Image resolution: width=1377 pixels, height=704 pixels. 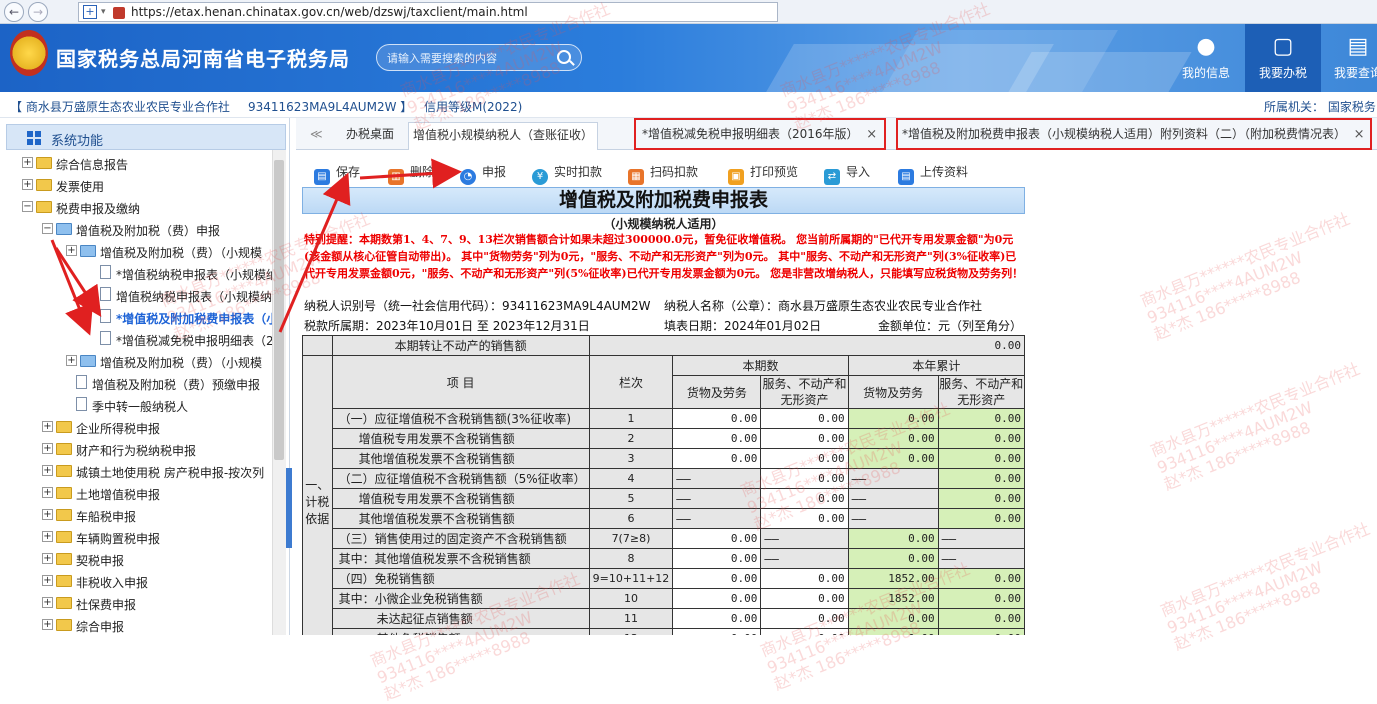 What do you see at coordinates (663, 173) in the screenshot?
I see `scan-deduct-button: ▦ 扫码扣款` at bounding box center [663, 173].